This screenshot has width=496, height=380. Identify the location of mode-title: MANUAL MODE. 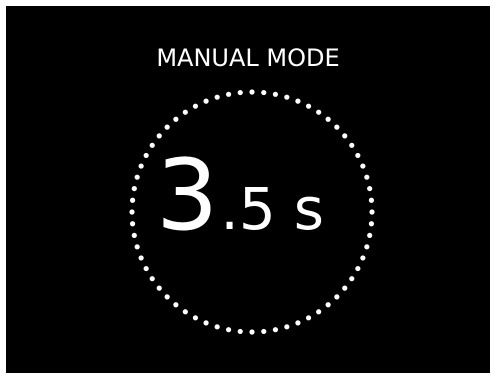
(248, 58).